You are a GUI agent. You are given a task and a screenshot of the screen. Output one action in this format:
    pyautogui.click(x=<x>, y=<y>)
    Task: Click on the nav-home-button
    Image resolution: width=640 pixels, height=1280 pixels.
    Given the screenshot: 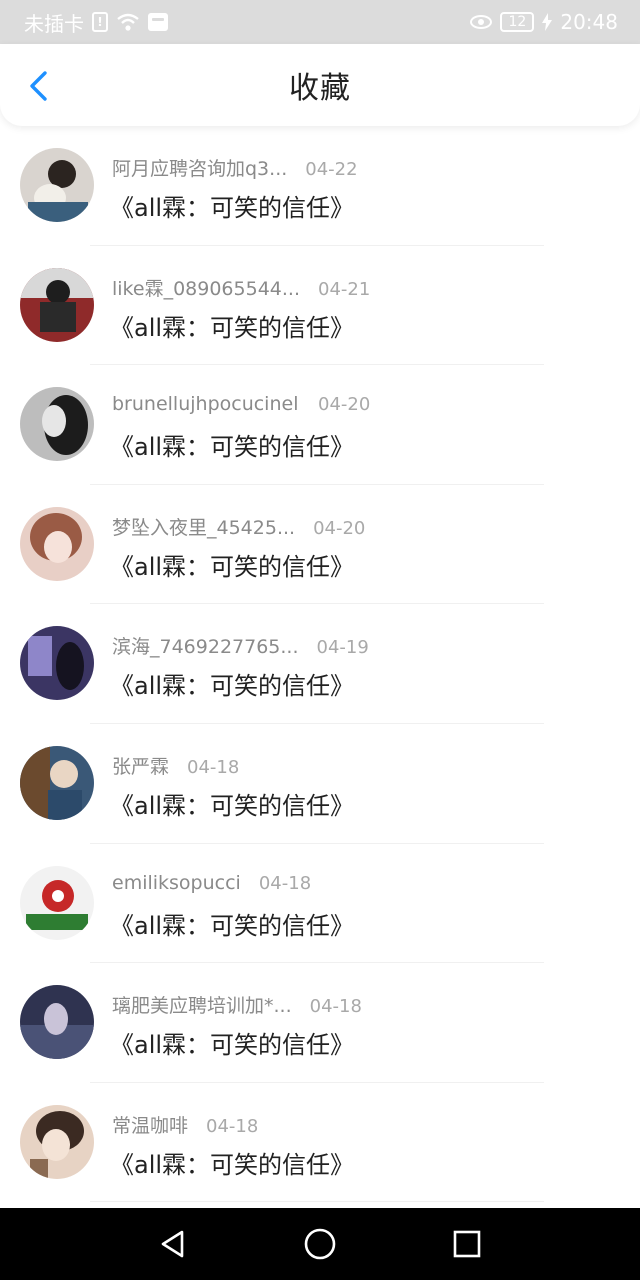 What is the action you would take?
    pyautogui.click(x=320, y=1244)
    